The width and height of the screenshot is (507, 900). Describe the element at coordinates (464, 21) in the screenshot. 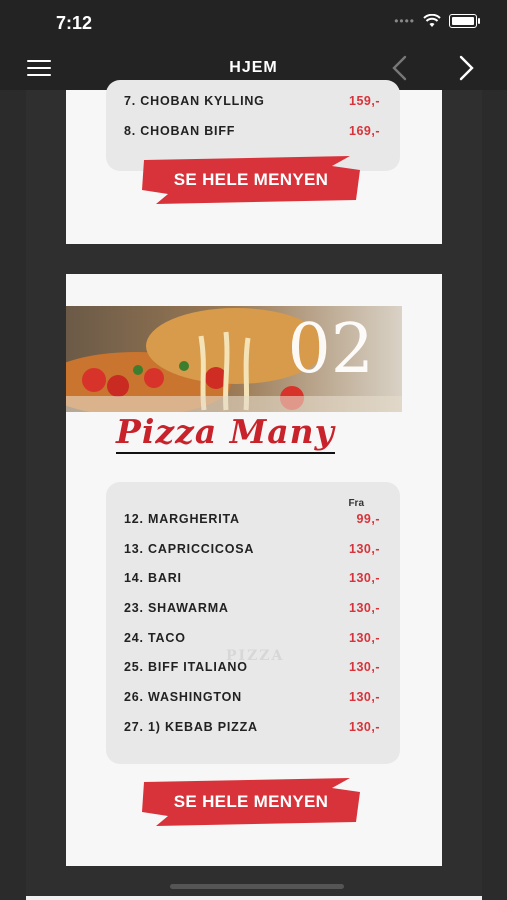

I see `battery-icon` at that location.